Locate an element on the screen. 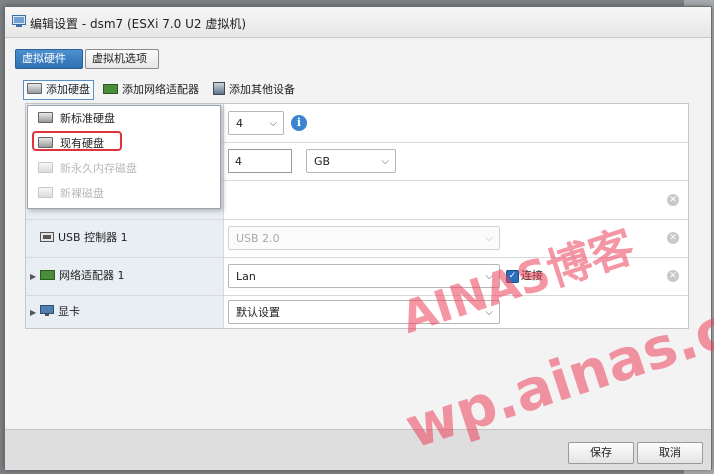 This screenshot has height=474, width=714. row-label-cell: ▶ 网络适配器 1 is located at coordinates (125, 276).